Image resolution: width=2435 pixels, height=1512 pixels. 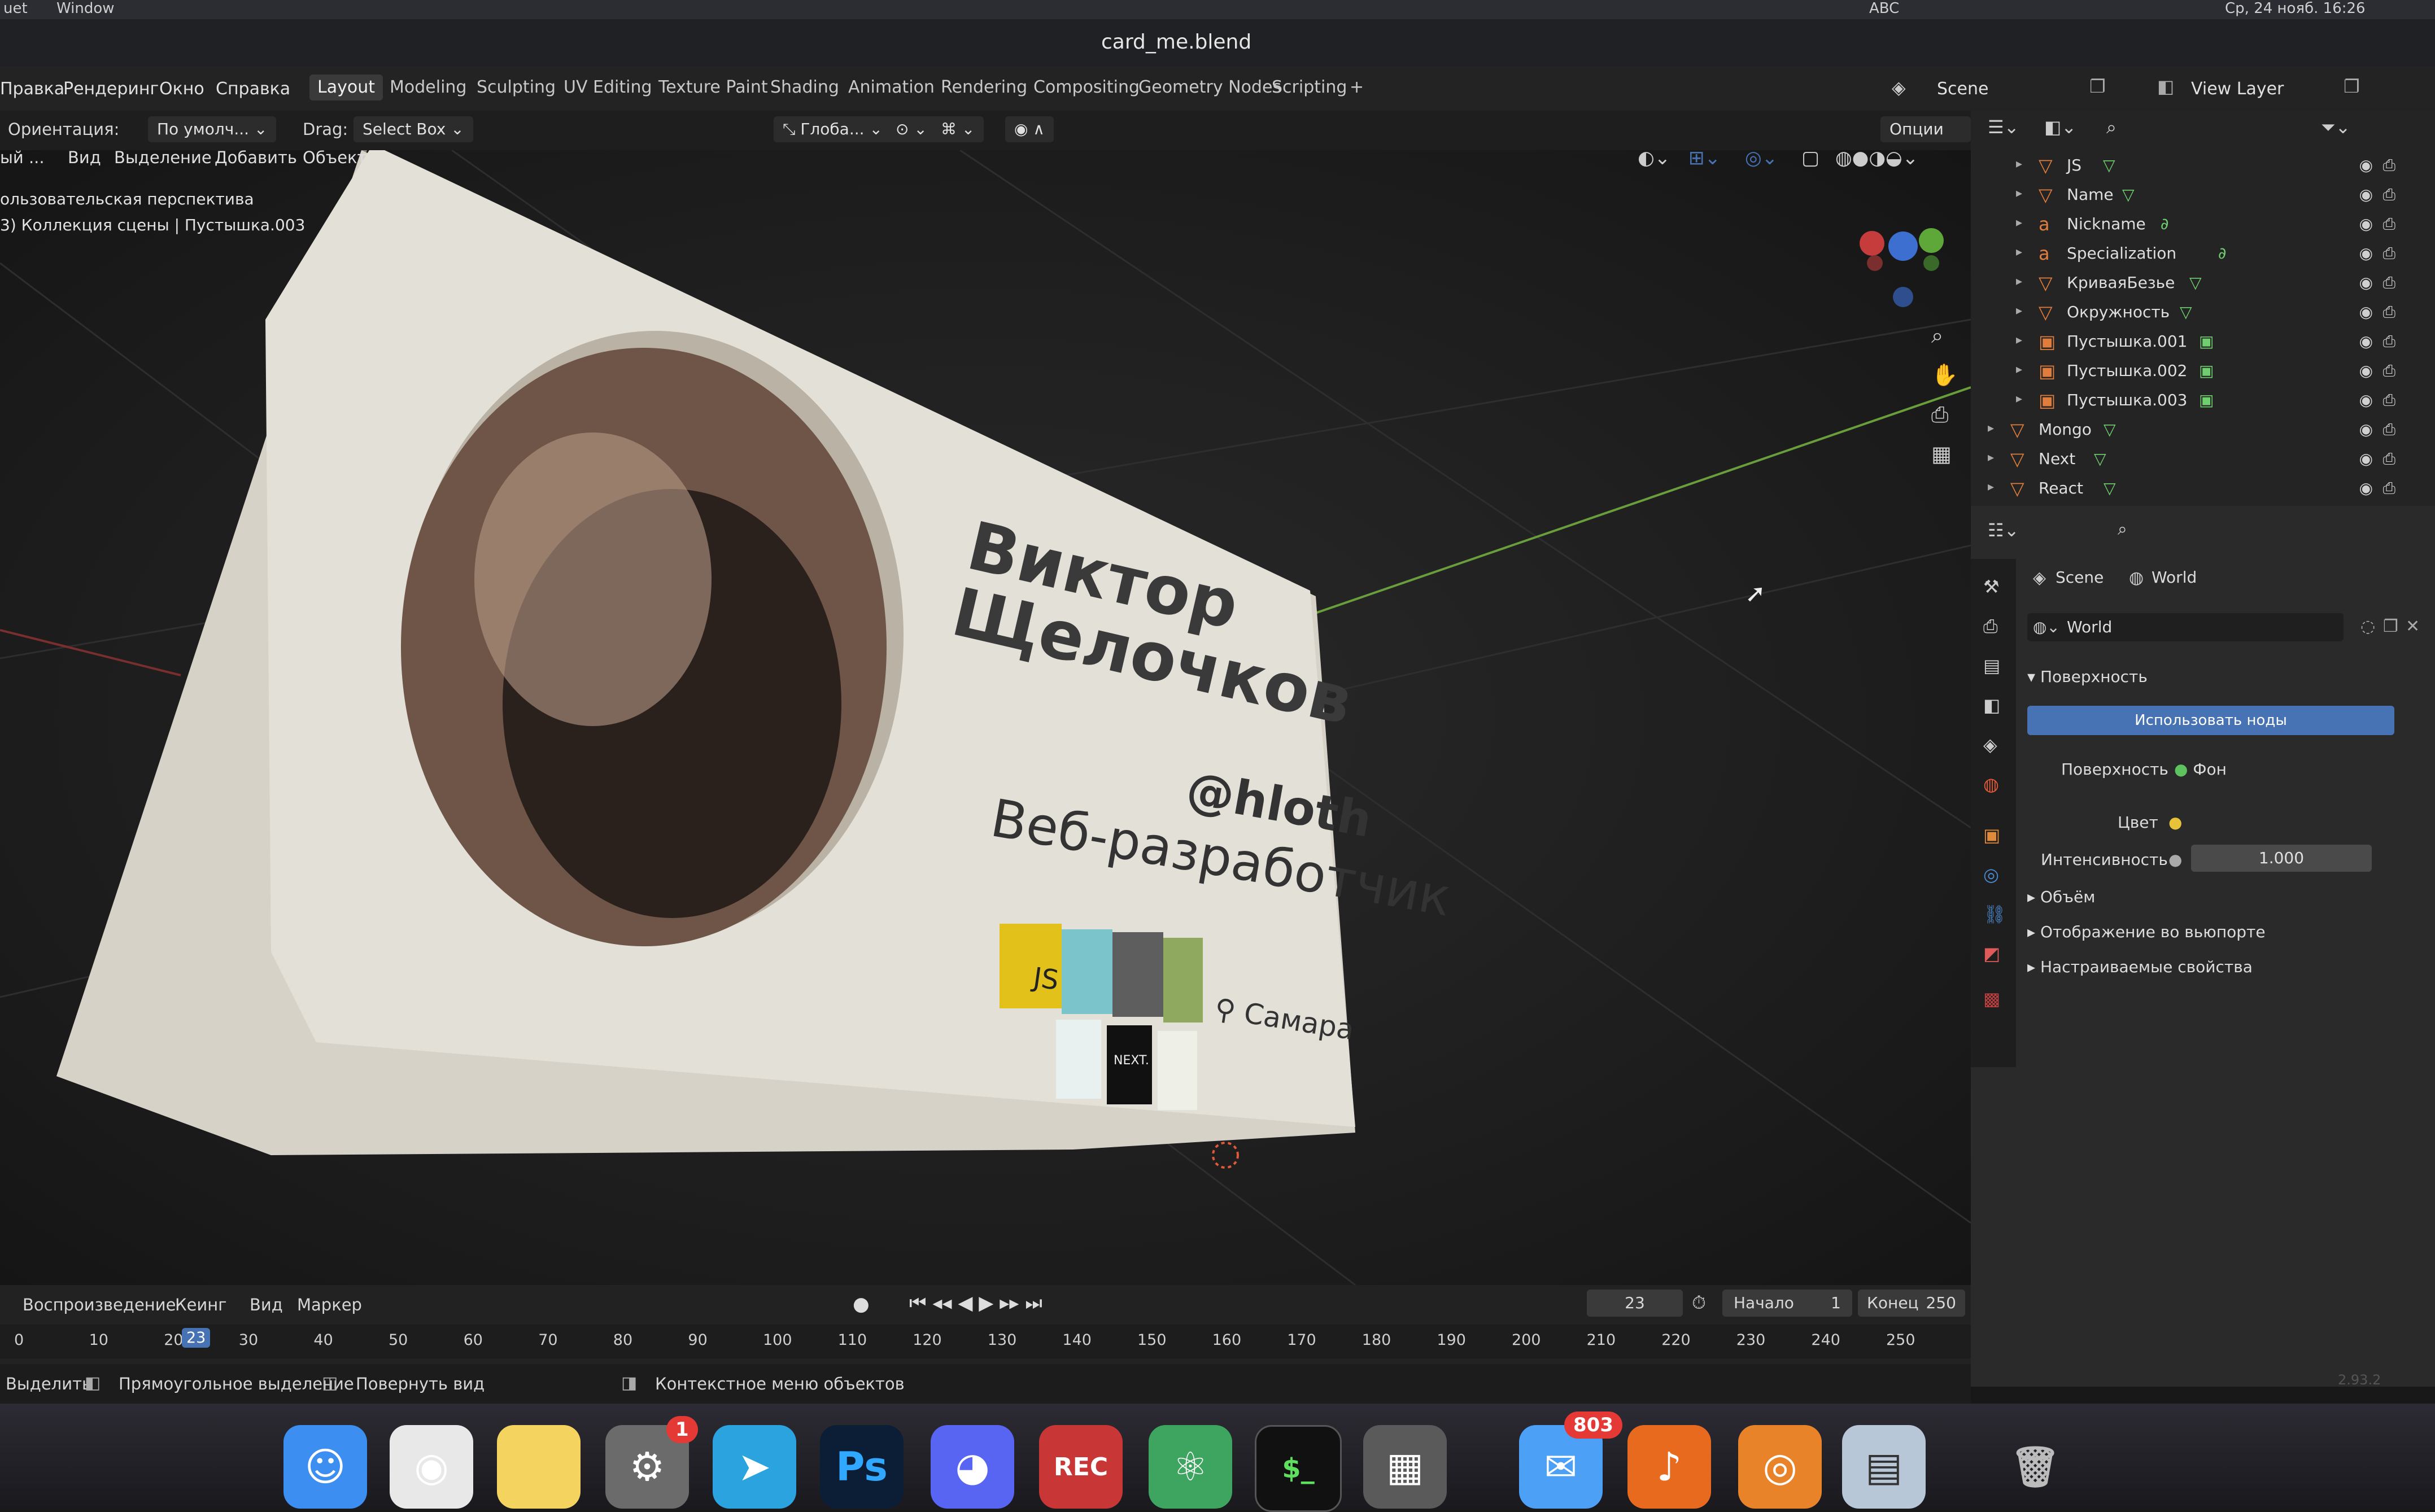 I want to click on camera-view-icon: ⎙, so click(x=1939, y=414).